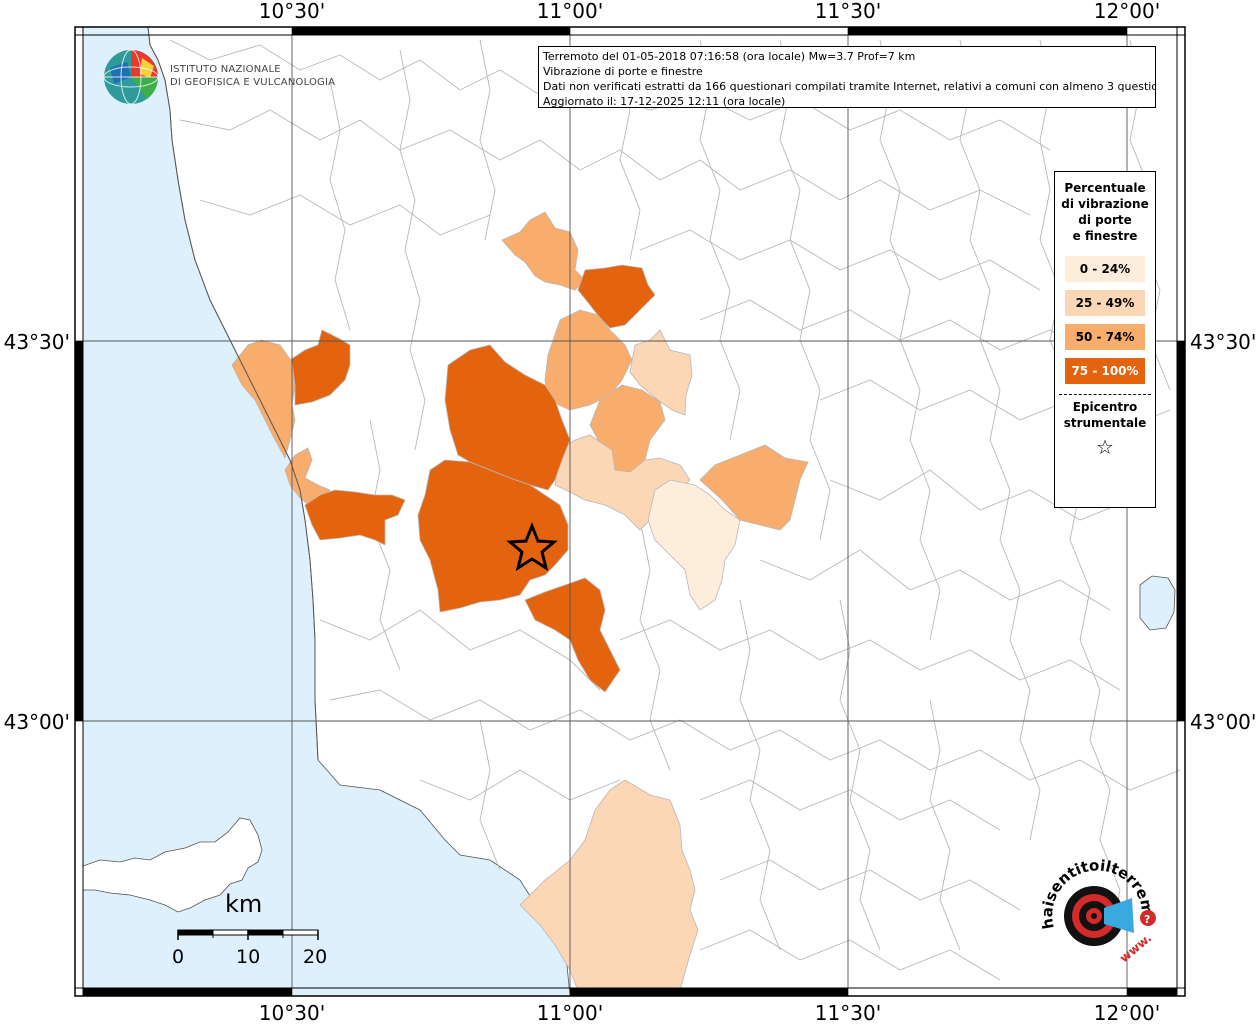 This screenshot has height=1024, width=1257. What do you see at coordinates (623, 71) in the screenshot?
I see `event-subtitle: Vibrazione di porte e finestre` at bounding box center [623, 71].